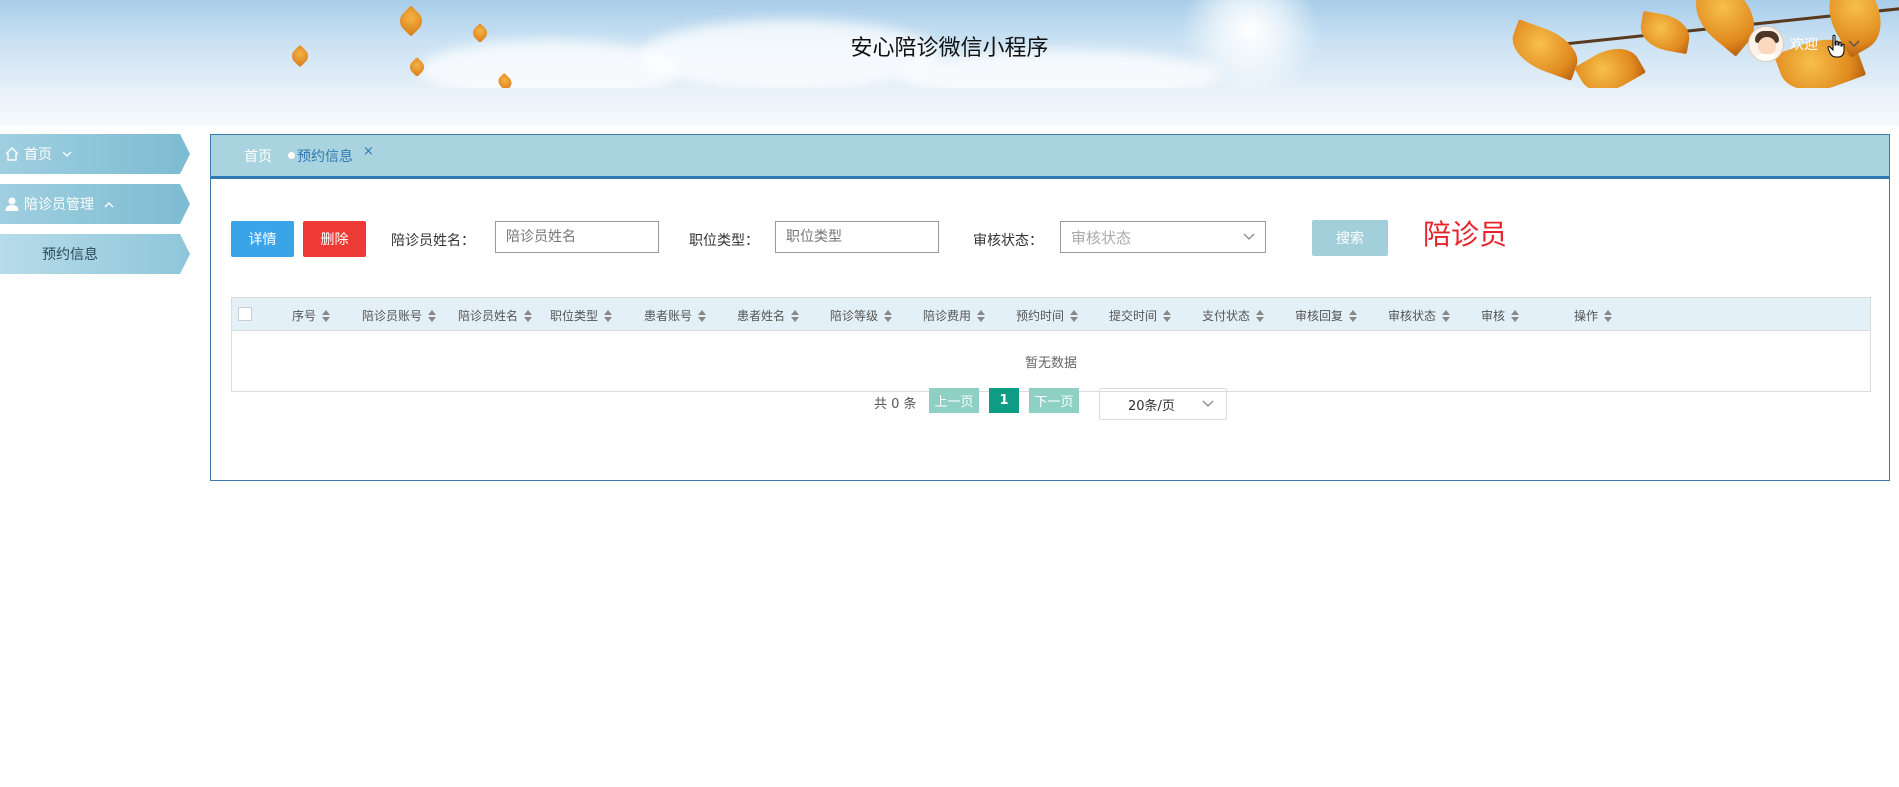  What do you see at coordinates (577, 237) in the screenshot?
I see `companion-name-input` at bounding box center [577, 237].